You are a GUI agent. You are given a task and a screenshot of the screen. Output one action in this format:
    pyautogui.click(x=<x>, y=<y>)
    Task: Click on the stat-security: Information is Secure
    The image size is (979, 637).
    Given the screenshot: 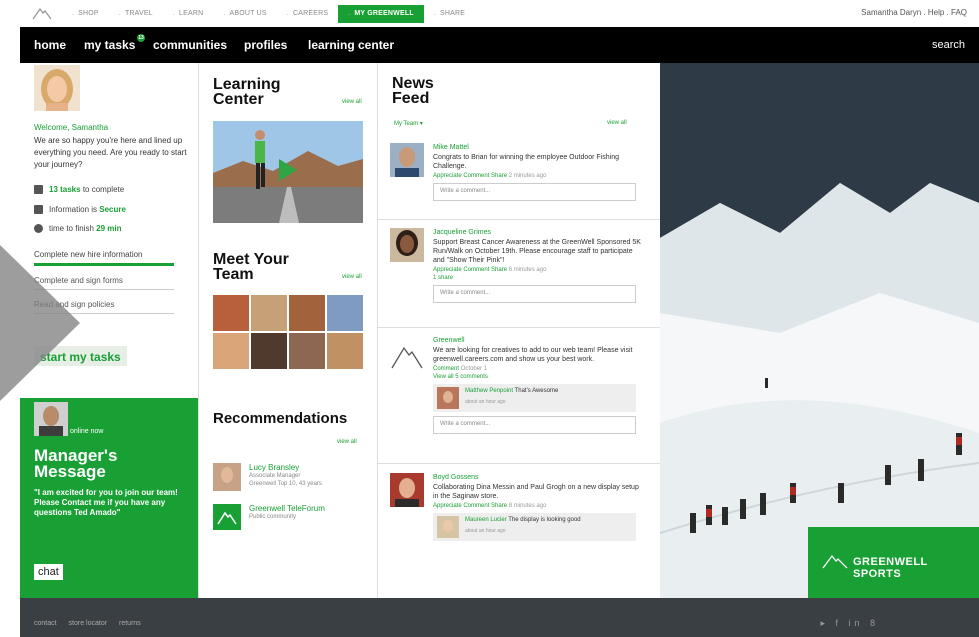 What is the action you would take?
    pyautogui.click(x=80, y=209)
    